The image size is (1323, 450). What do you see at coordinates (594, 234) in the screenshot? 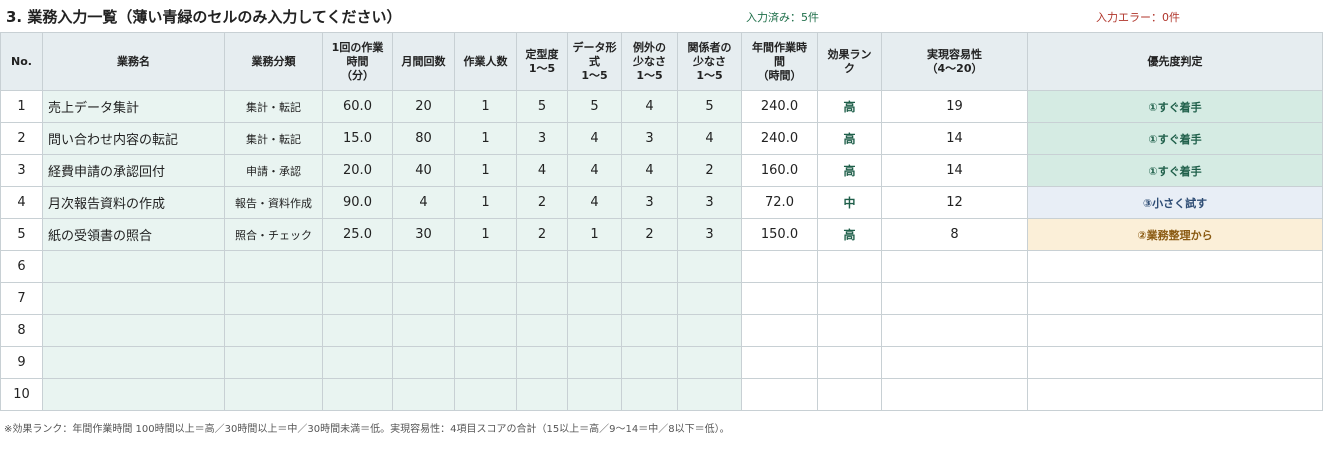
I see `data-format-score-cell: 1` at bounding box center [594, 234].